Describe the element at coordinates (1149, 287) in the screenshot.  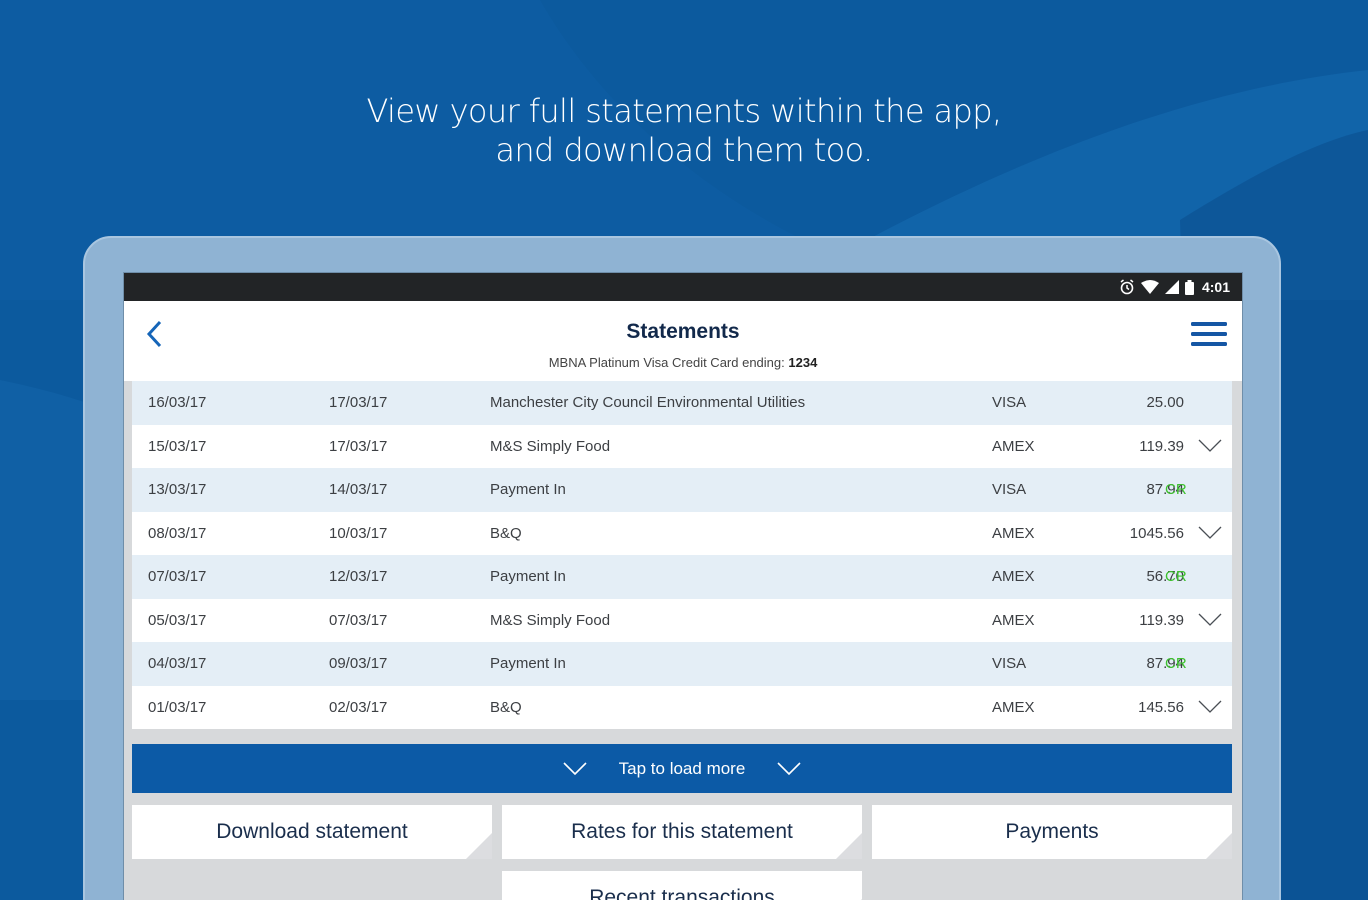
I see `wifi-icon` at that location.